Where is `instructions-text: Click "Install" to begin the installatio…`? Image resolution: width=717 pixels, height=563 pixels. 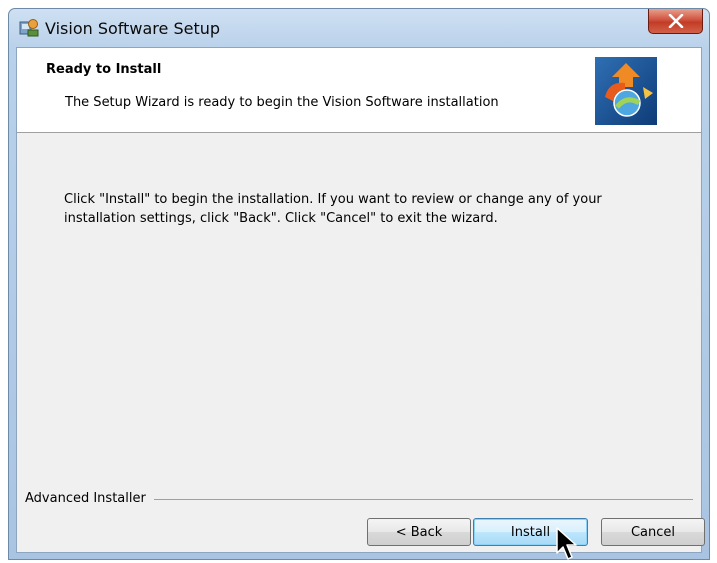
instructions-text: Click "Install" to begin the installatio… is located at coordinates (333, 209).